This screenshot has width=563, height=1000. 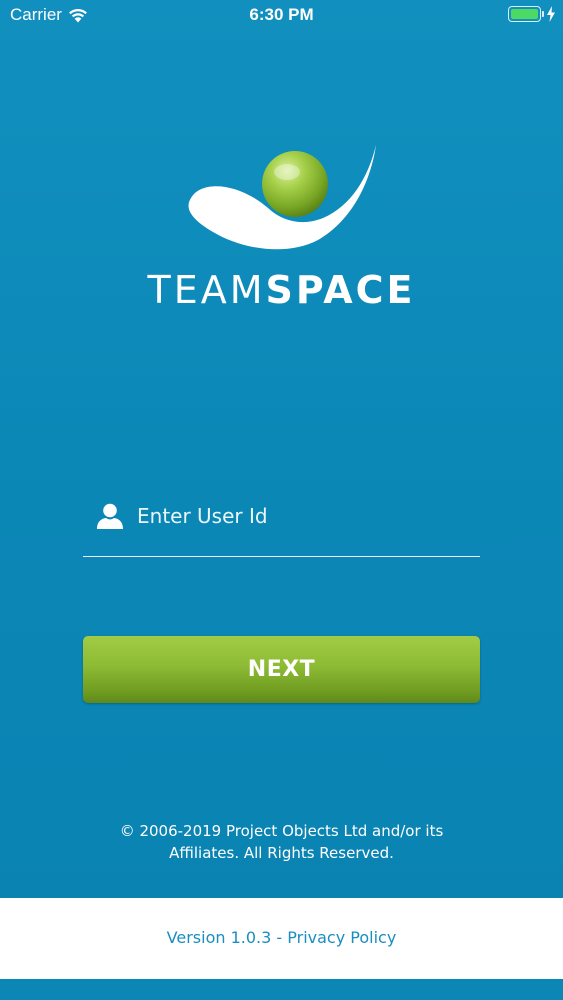 I want to click on brand-wordmark: TEAMSPACE, so click(x=281, y=290).